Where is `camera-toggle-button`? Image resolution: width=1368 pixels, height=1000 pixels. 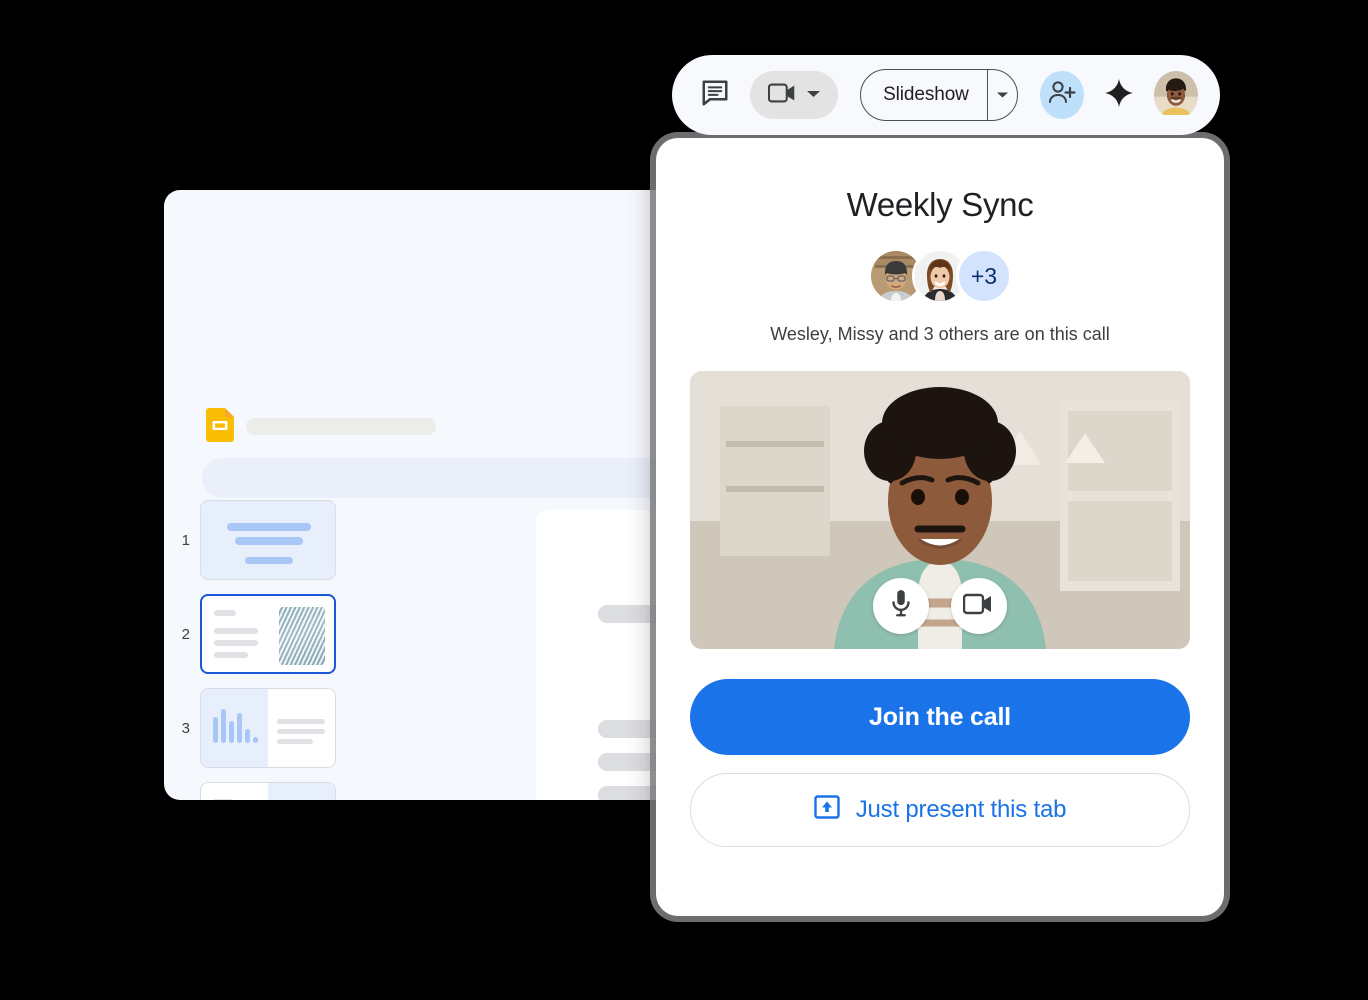 camera-toggle-button is located at coordinates (979, 606).